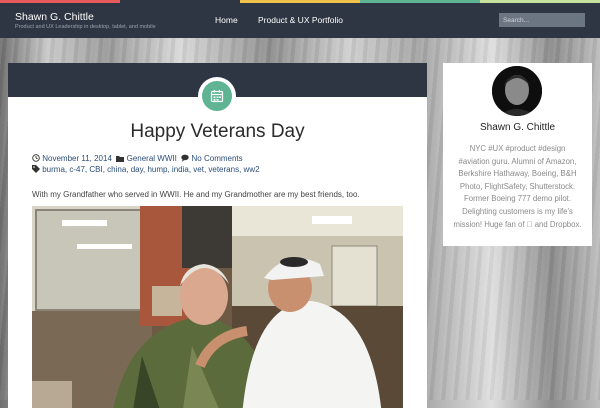 This screenshot has width=600, height=408. I want to click on search-input, so click(542, 20).